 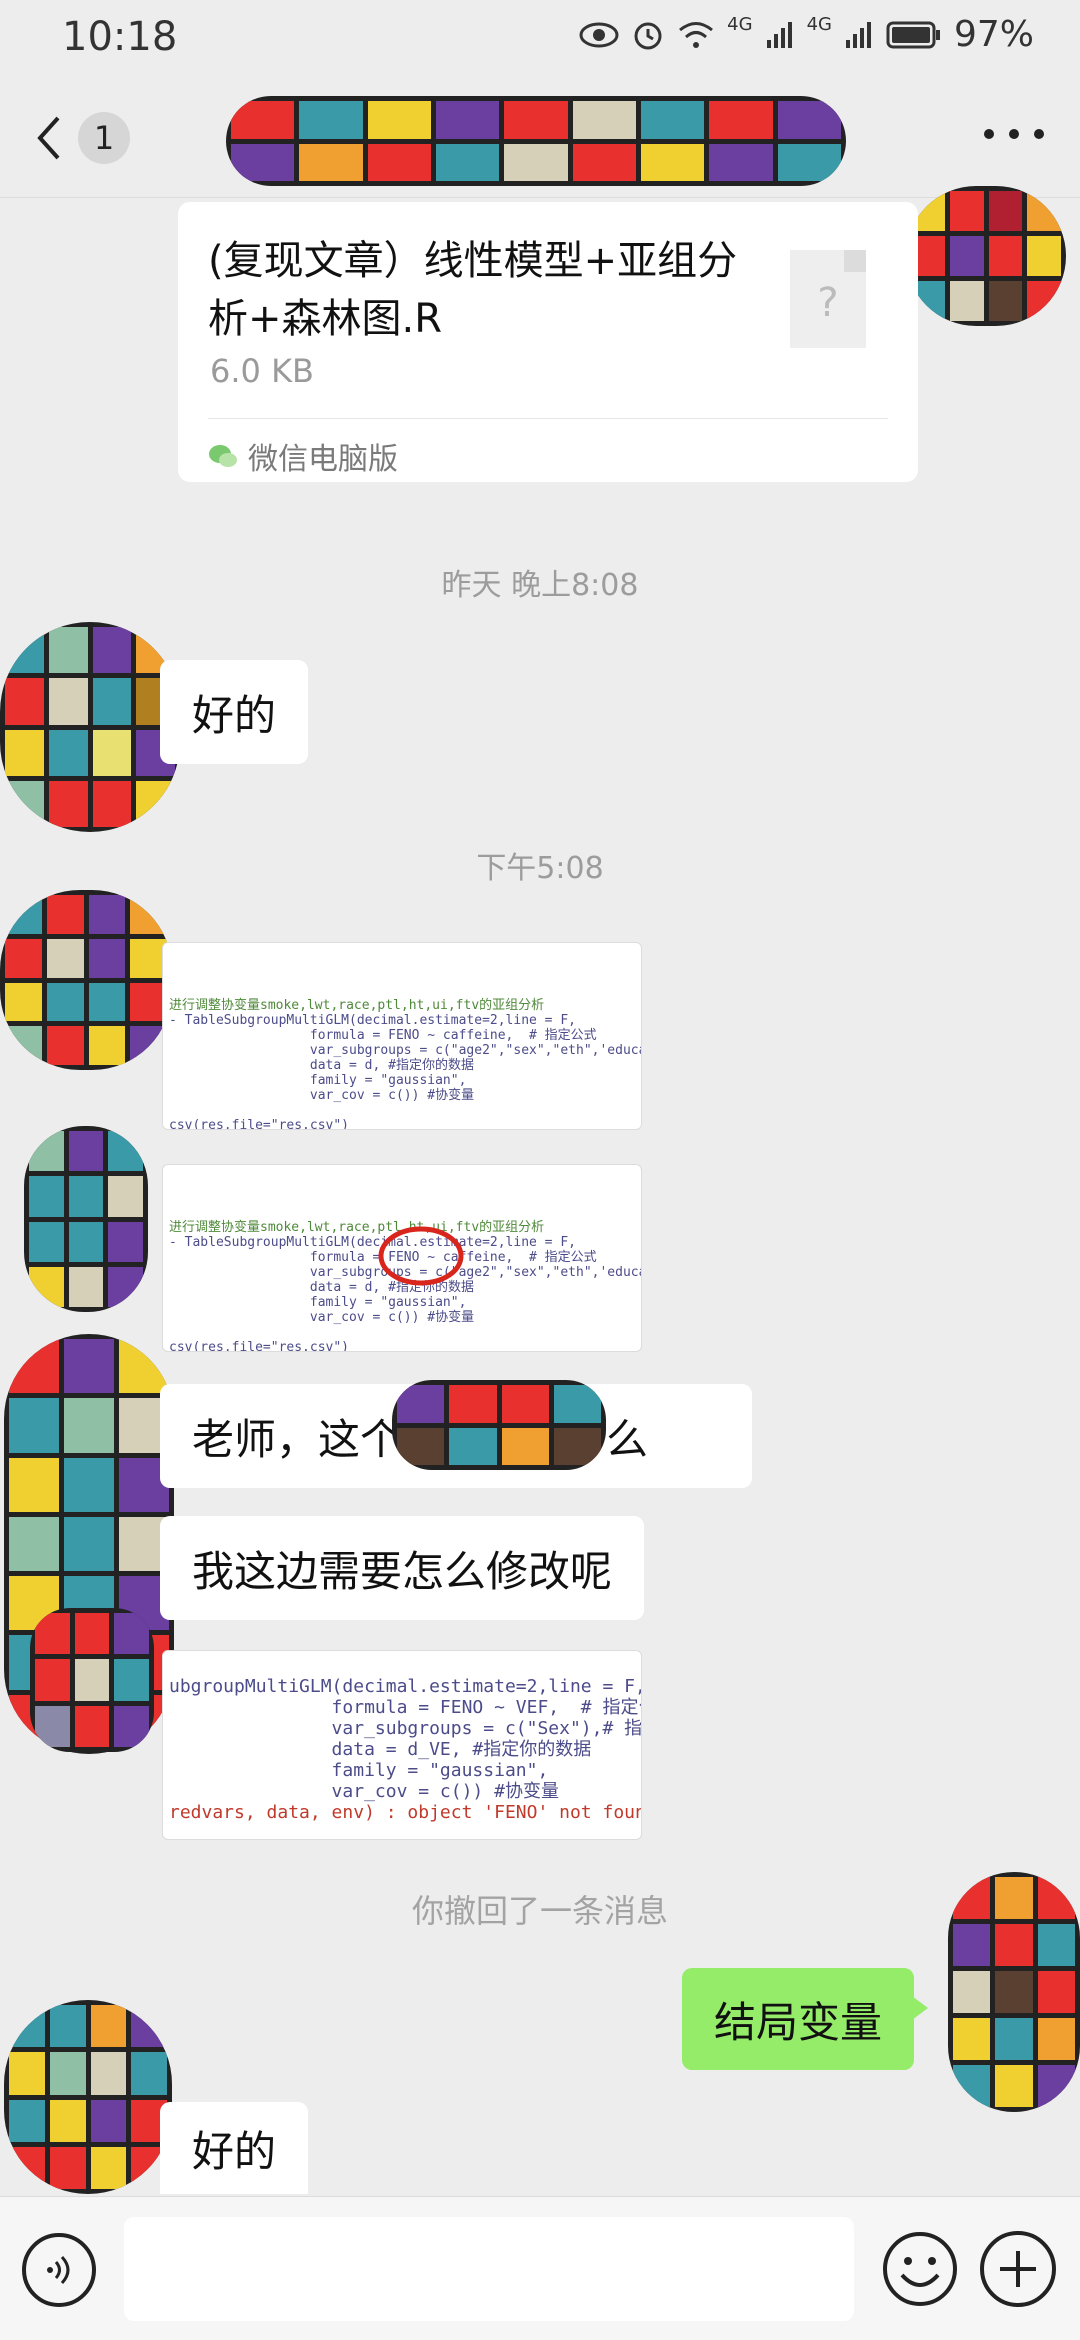 What do you see at coordinates (262, 371) in the screenshot?
I see `file-size: 6.0 KB` at bounding box center [262, 371].